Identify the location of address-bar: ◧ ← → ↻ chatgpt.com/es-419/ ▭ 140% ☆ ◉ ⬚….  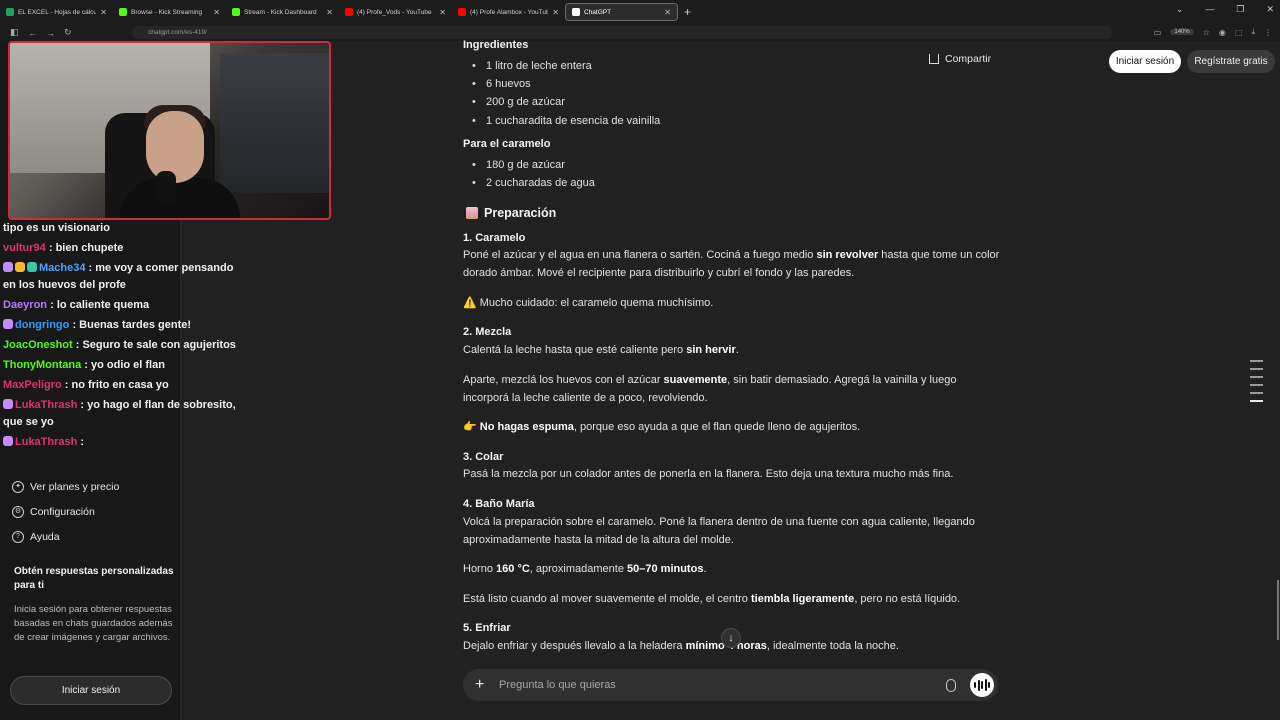
(640, 32).